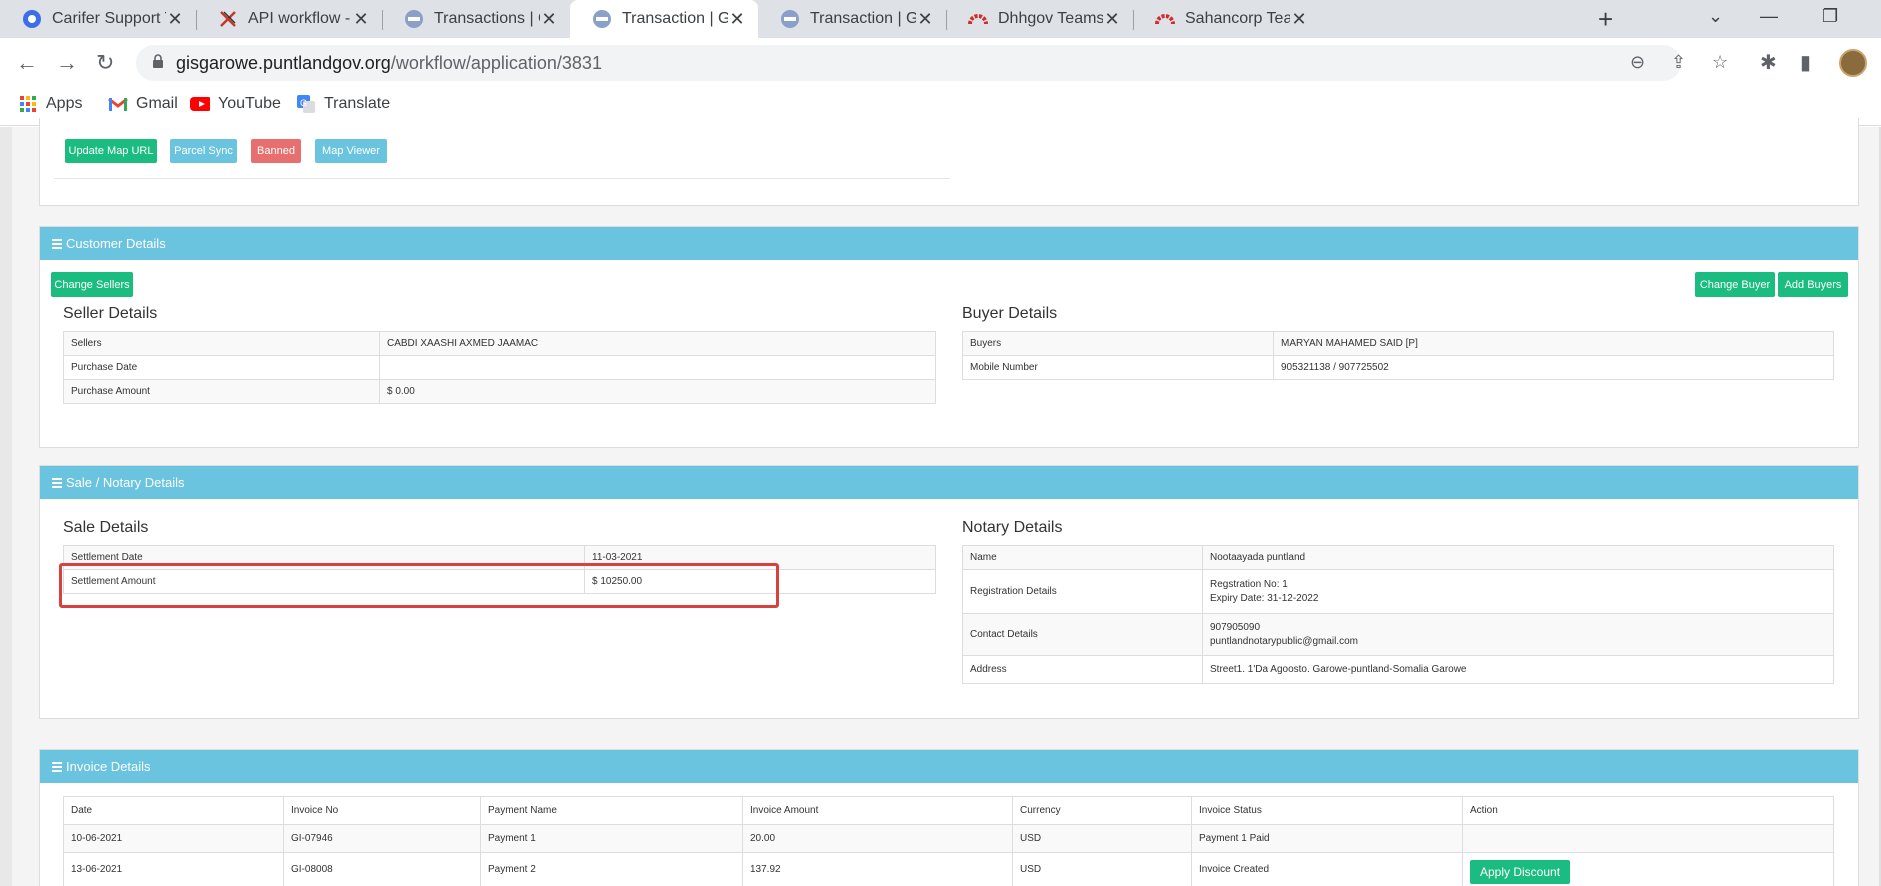 The image size is (1881, 886). I want to click on column-header: Date, so click(173, 810).